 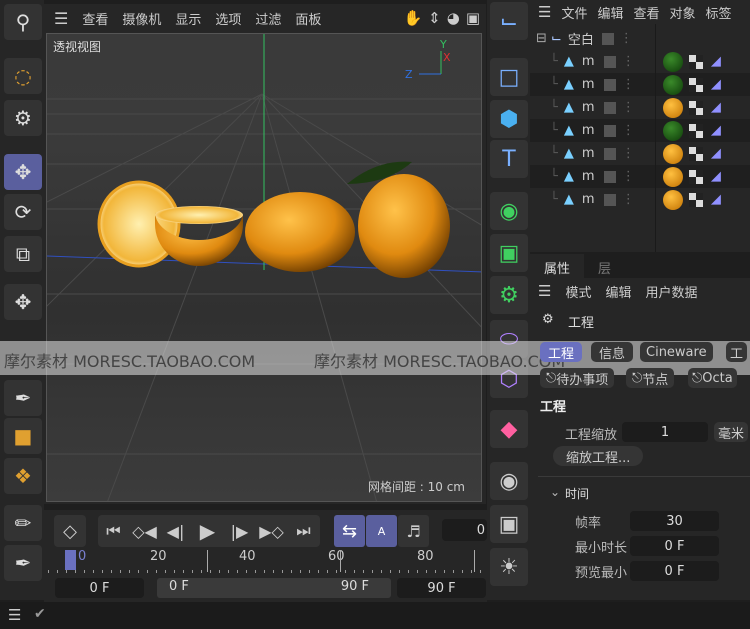 I want to click on start-frame-input: 0 F, so click(x=99, y=588).